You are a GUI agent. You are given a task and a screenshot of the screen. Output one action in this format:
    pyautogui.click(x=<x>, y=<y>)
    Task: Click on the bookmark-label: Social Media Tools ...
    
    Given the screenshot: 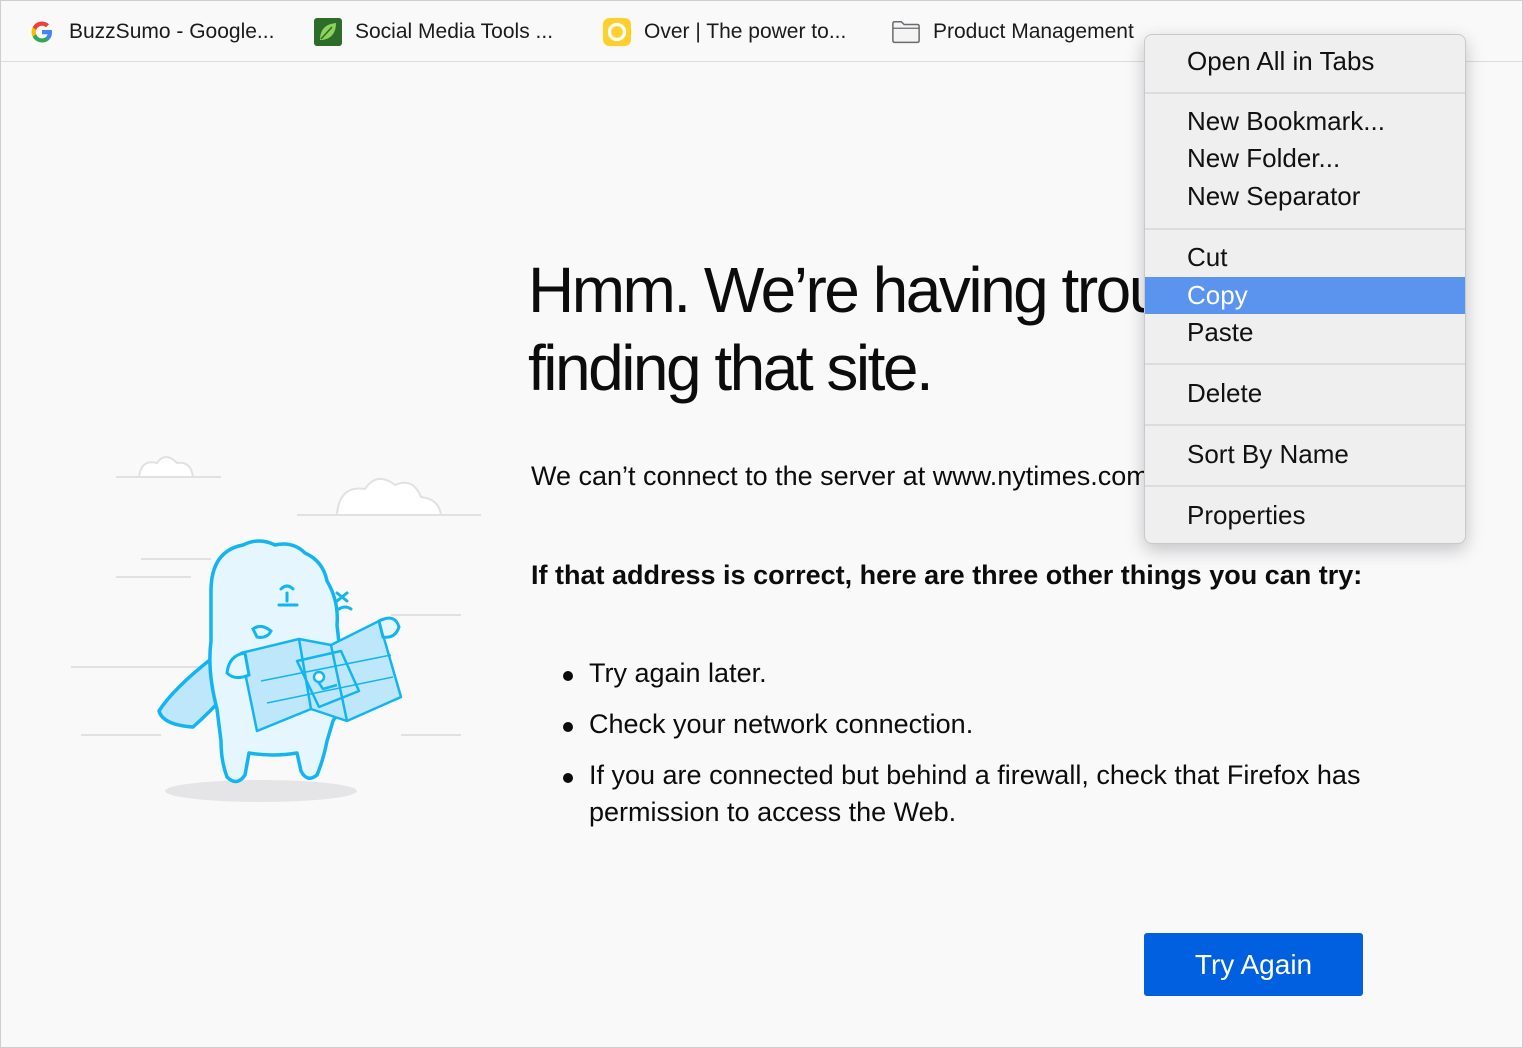 What is the action you would take?
    pyautogui.click(x=454, y=31)
    